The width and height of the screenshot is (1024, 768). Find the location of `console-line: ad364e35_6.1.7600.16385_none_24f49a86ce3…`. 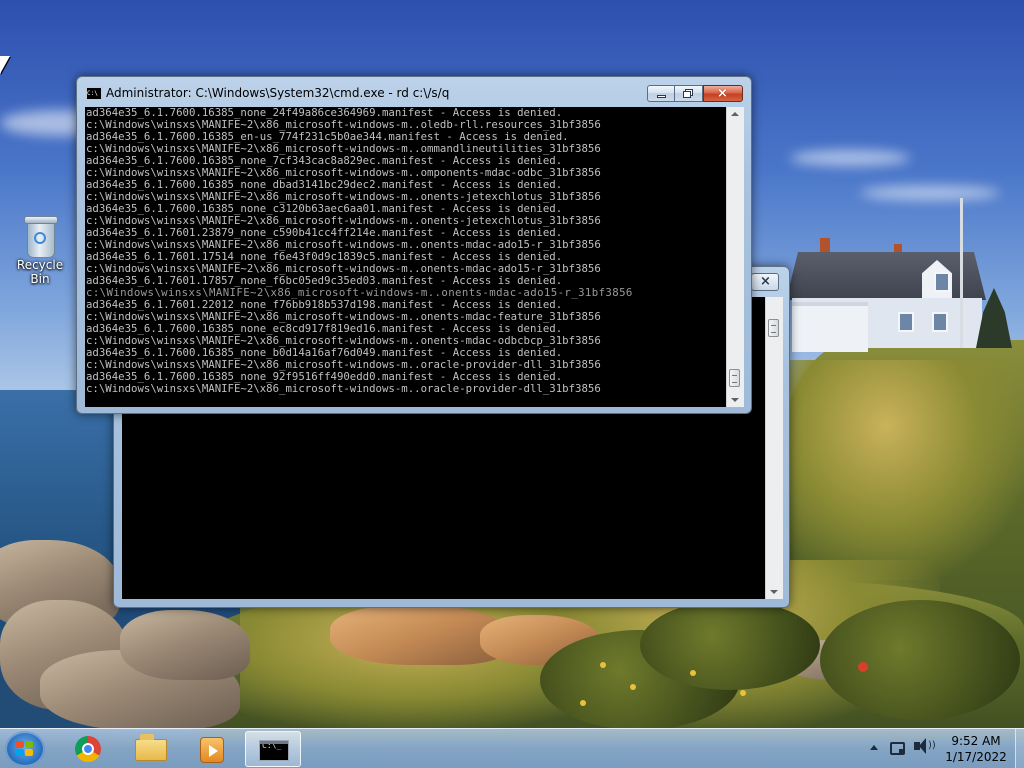

console-line: ad364e35_6.1.7600.16385_none_24f49a86ce3… is located at coordinates (324, 113).